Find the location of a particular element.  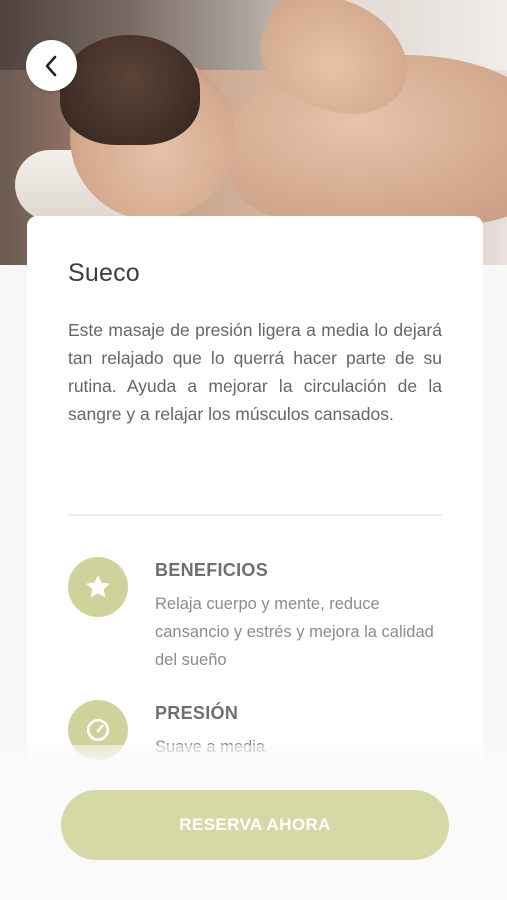

chevron-left-icon is located at coordinates (50, 65).